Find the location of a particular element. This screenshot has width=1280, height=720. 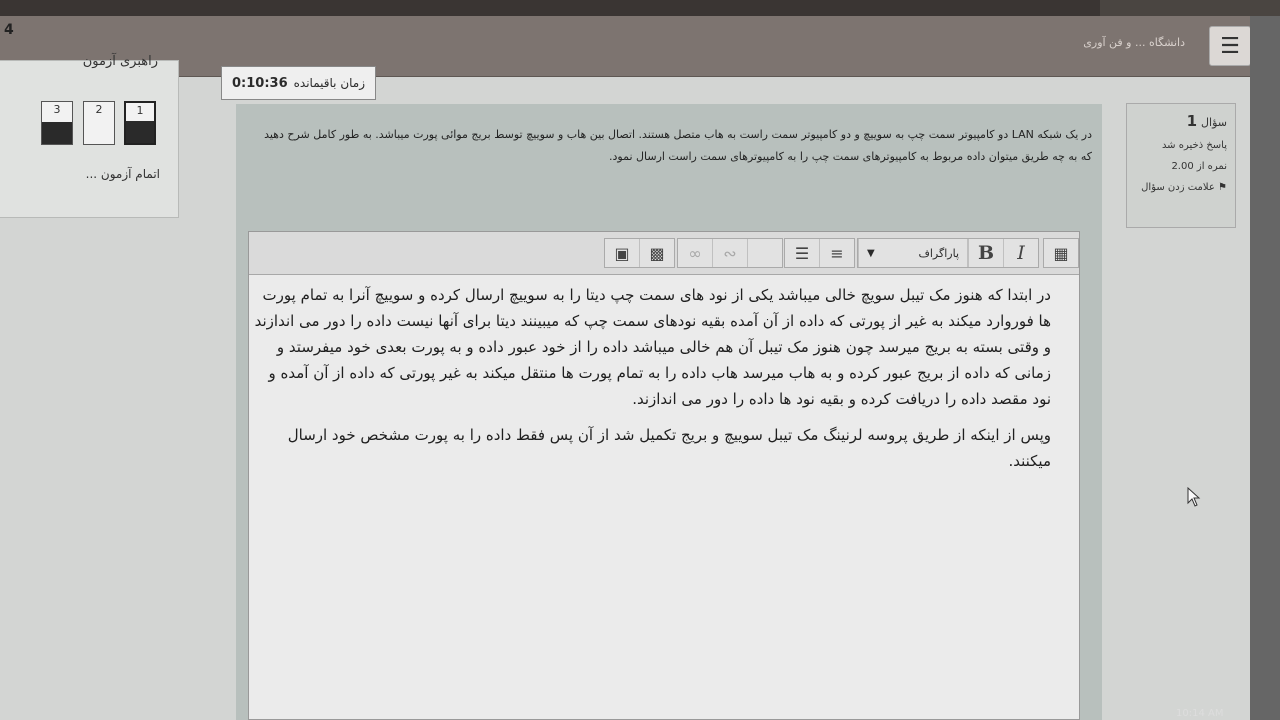

quiz-timer: زمان باقیمانده 0:10:36 is located at coordinates (298, 83).